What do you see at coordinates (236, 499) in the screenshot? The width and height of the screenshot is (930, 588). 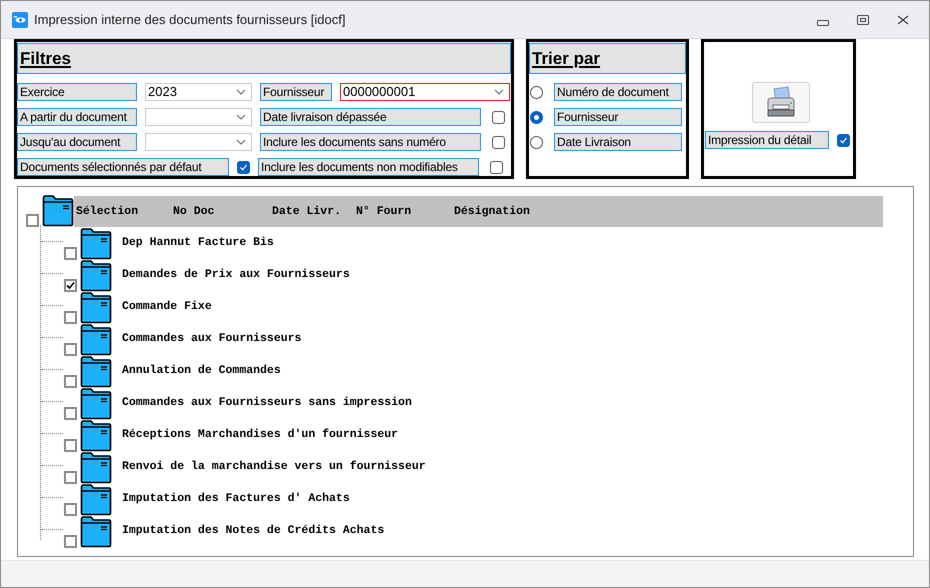 I see `tree-item-label: Imputation des Factures d' Achats` at bounding box center [236, 499].